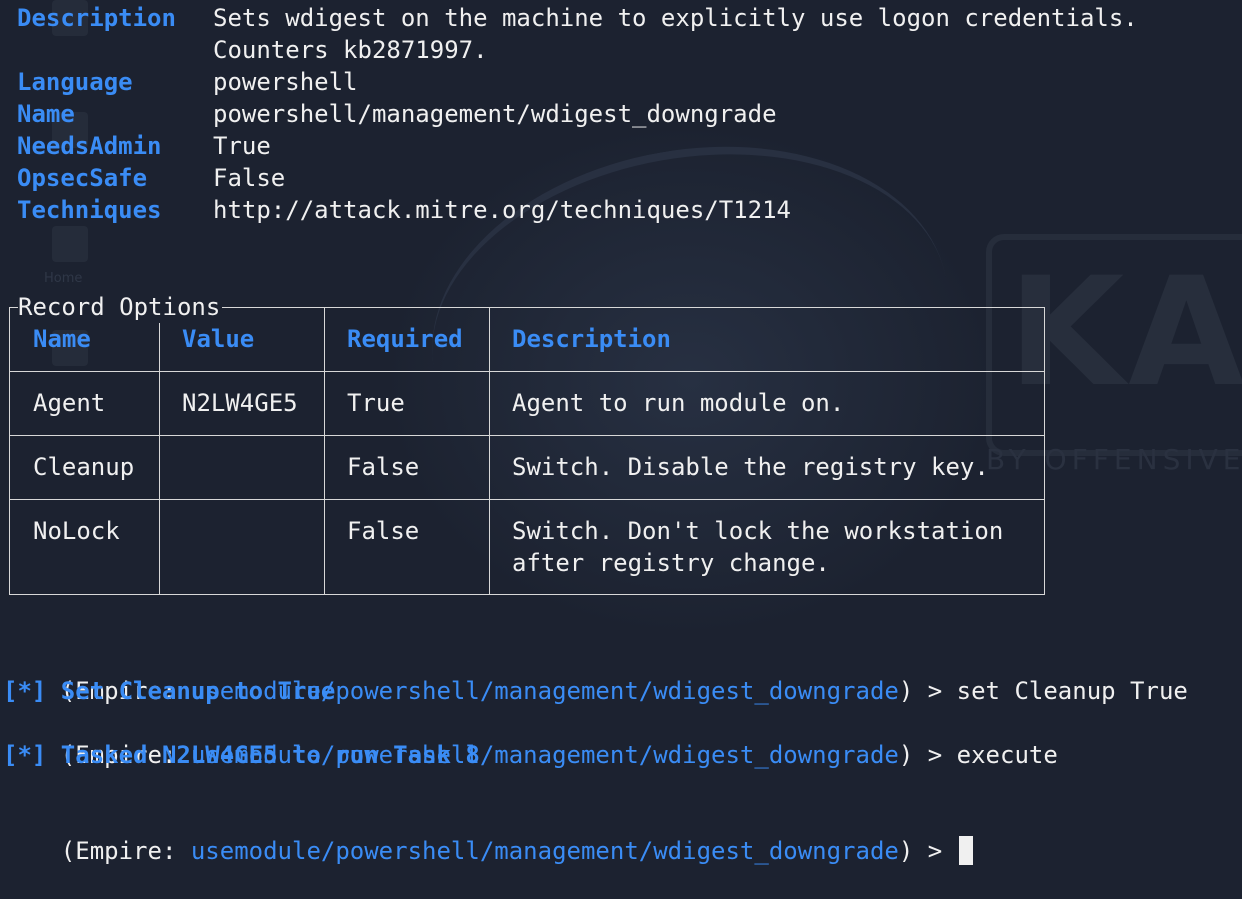  Describe the element at coordinates (62, 339) in the screenshot. I see `header-name: Name` at that location.